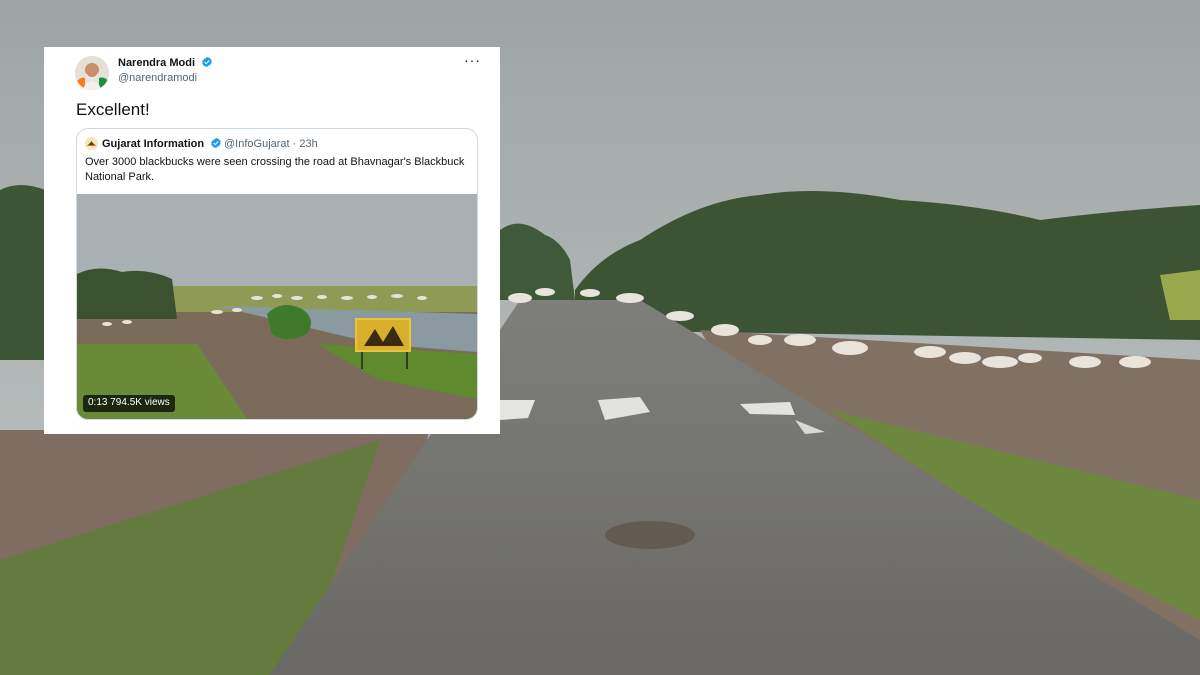  I want to click on quoted-author-name-text: Gujarat Information, so click(153, 144).